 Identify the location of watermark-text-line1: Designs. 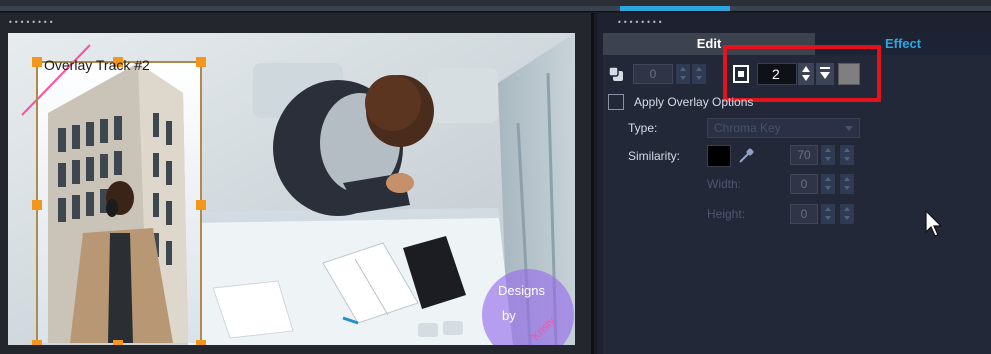
(521, 290).